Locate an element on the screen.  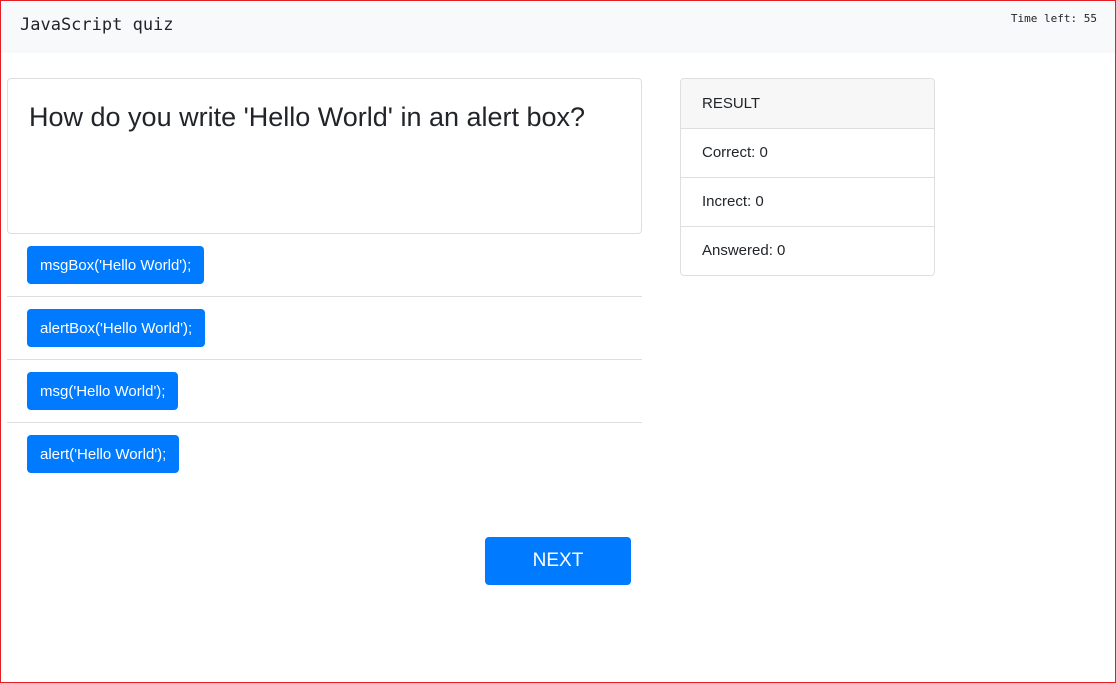
incorrect-count: Increct: 0 is located at coordinates (807, 202).